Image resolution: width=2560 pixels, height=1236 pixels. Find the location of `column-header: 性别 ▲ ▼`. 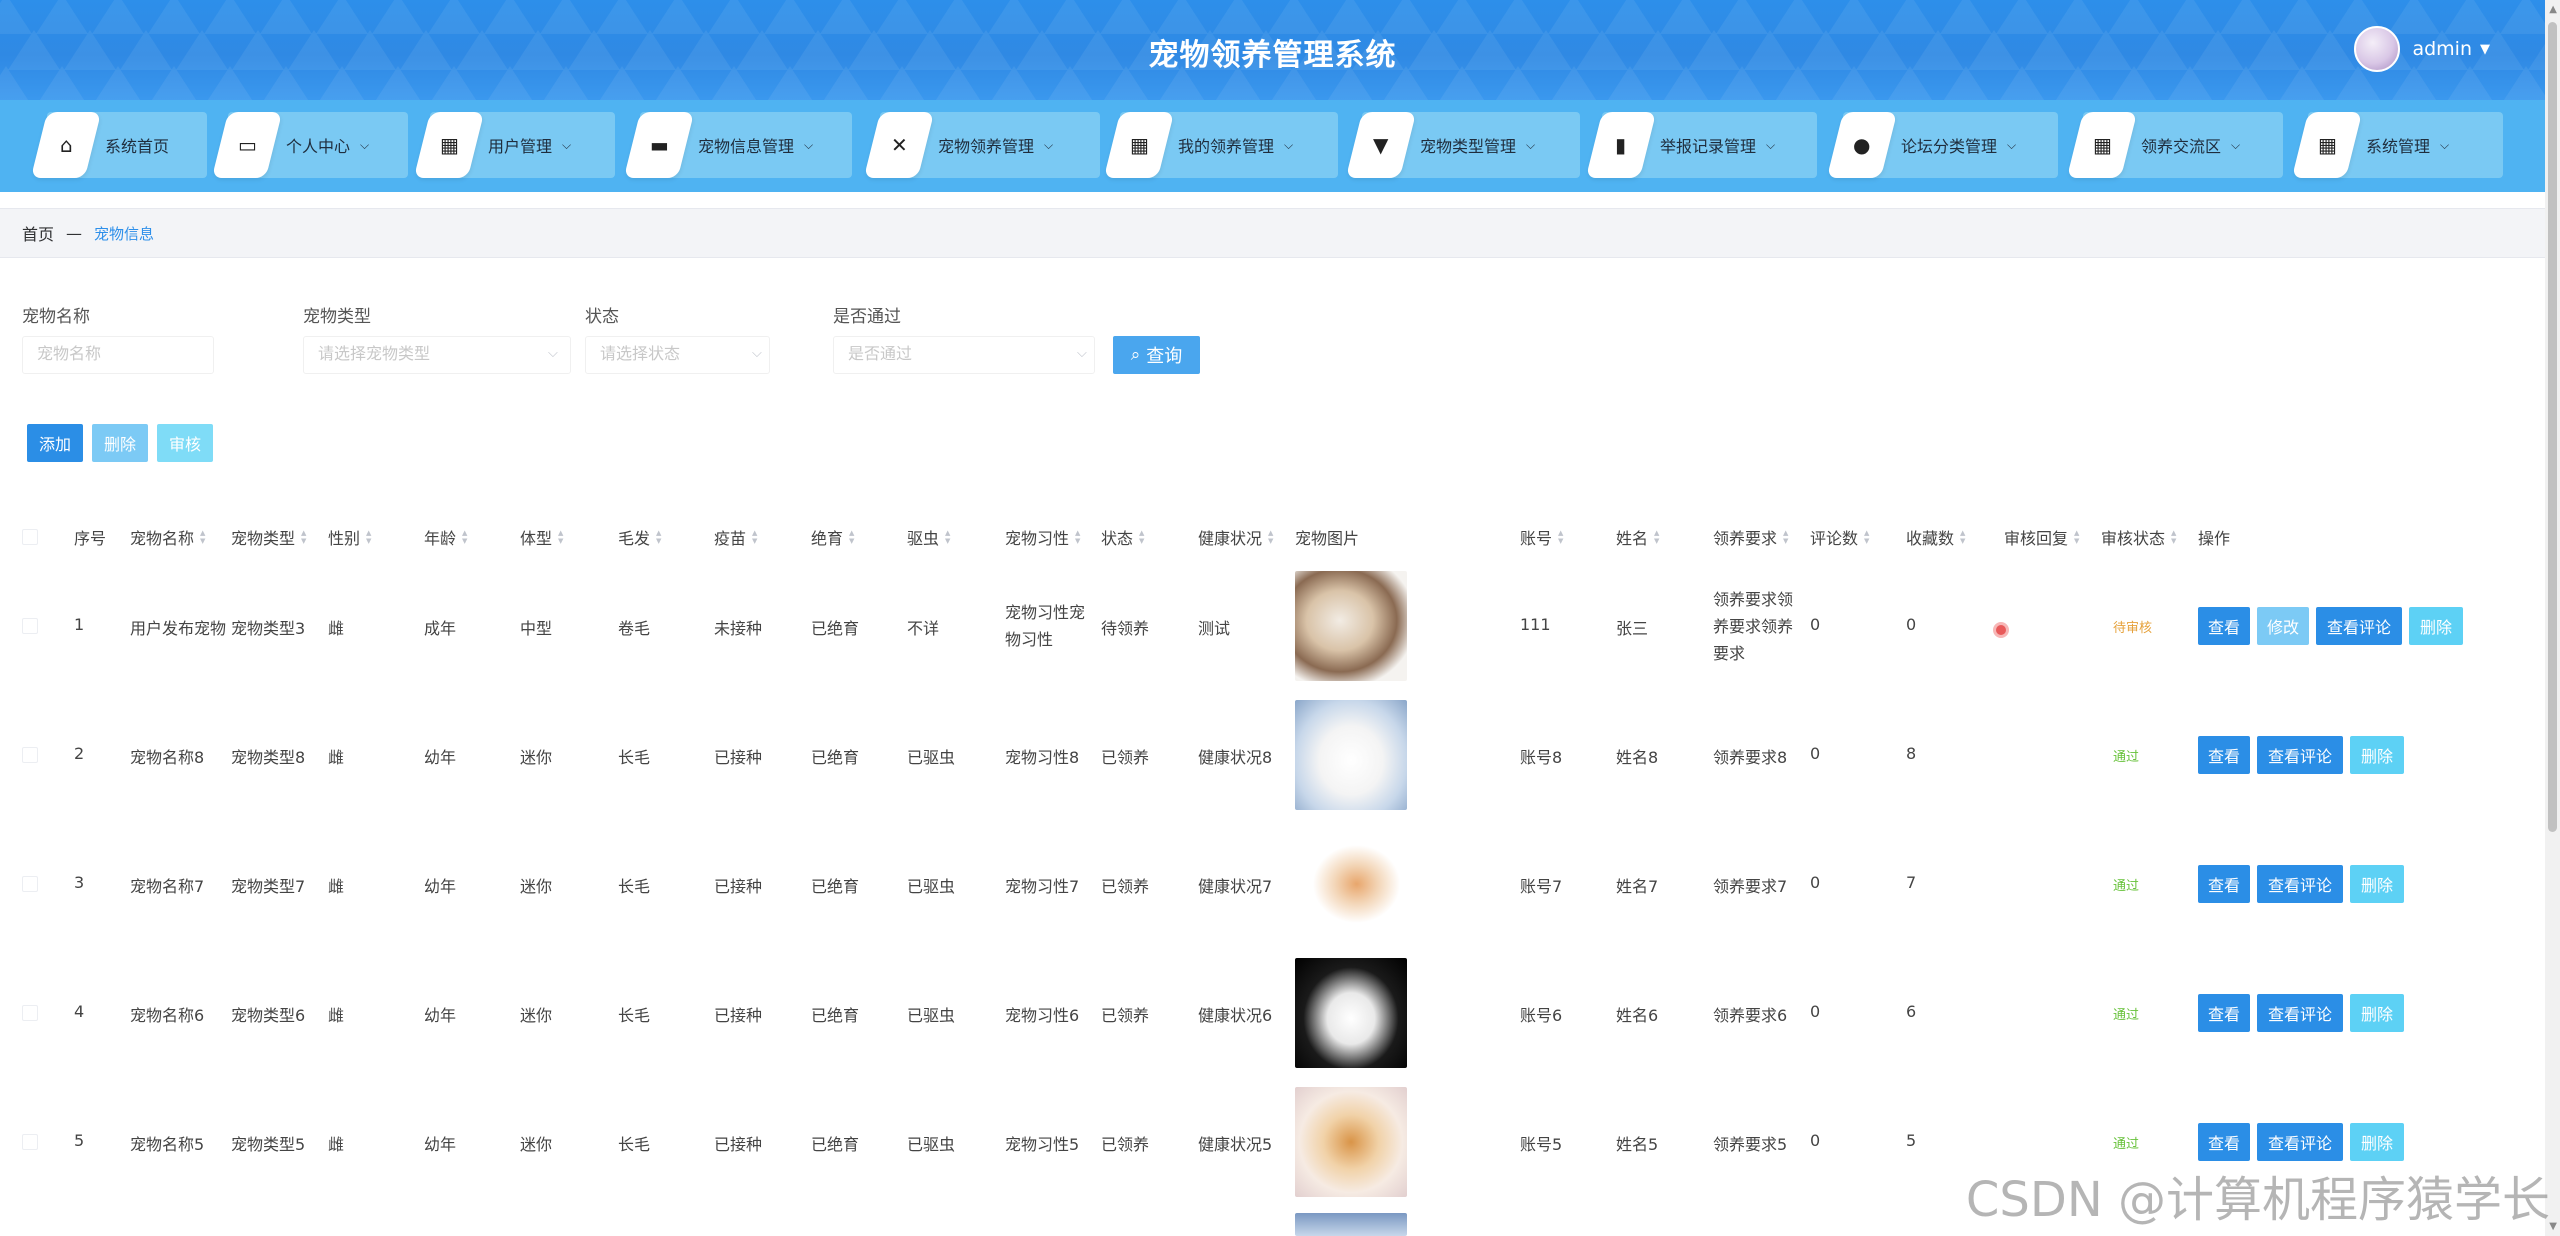

column-header: 性别 ▲ ▼ is located at coordinates (349, 537).